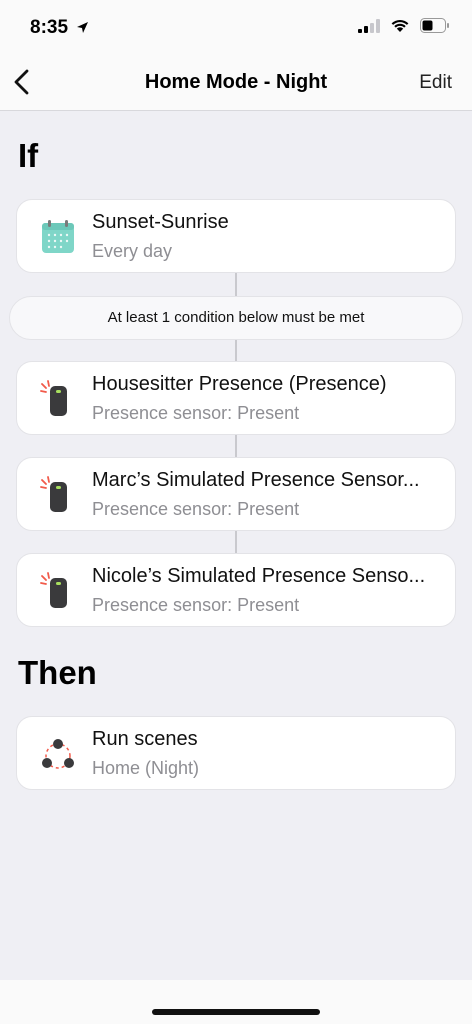  What do you see at coordinates (236, 1012) in the screenshot?
I see `home-indicator` at bounding box center [236, 1012].